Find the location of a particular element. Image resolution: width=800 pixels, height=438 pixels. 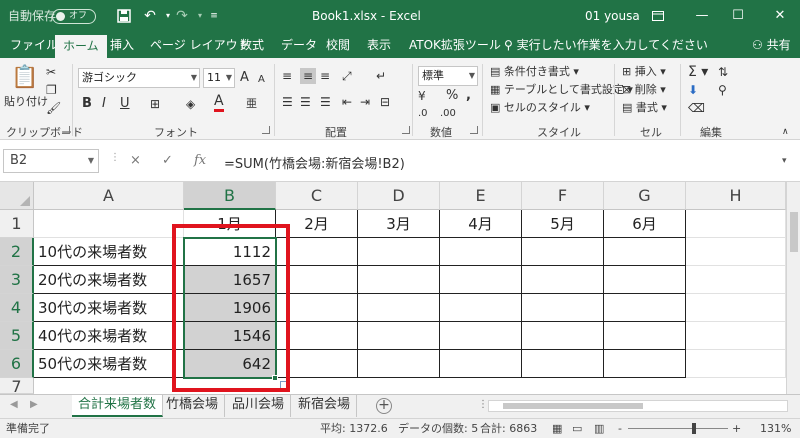

horizontal-scrollbar-thumb is located at coordinates (573, 406).